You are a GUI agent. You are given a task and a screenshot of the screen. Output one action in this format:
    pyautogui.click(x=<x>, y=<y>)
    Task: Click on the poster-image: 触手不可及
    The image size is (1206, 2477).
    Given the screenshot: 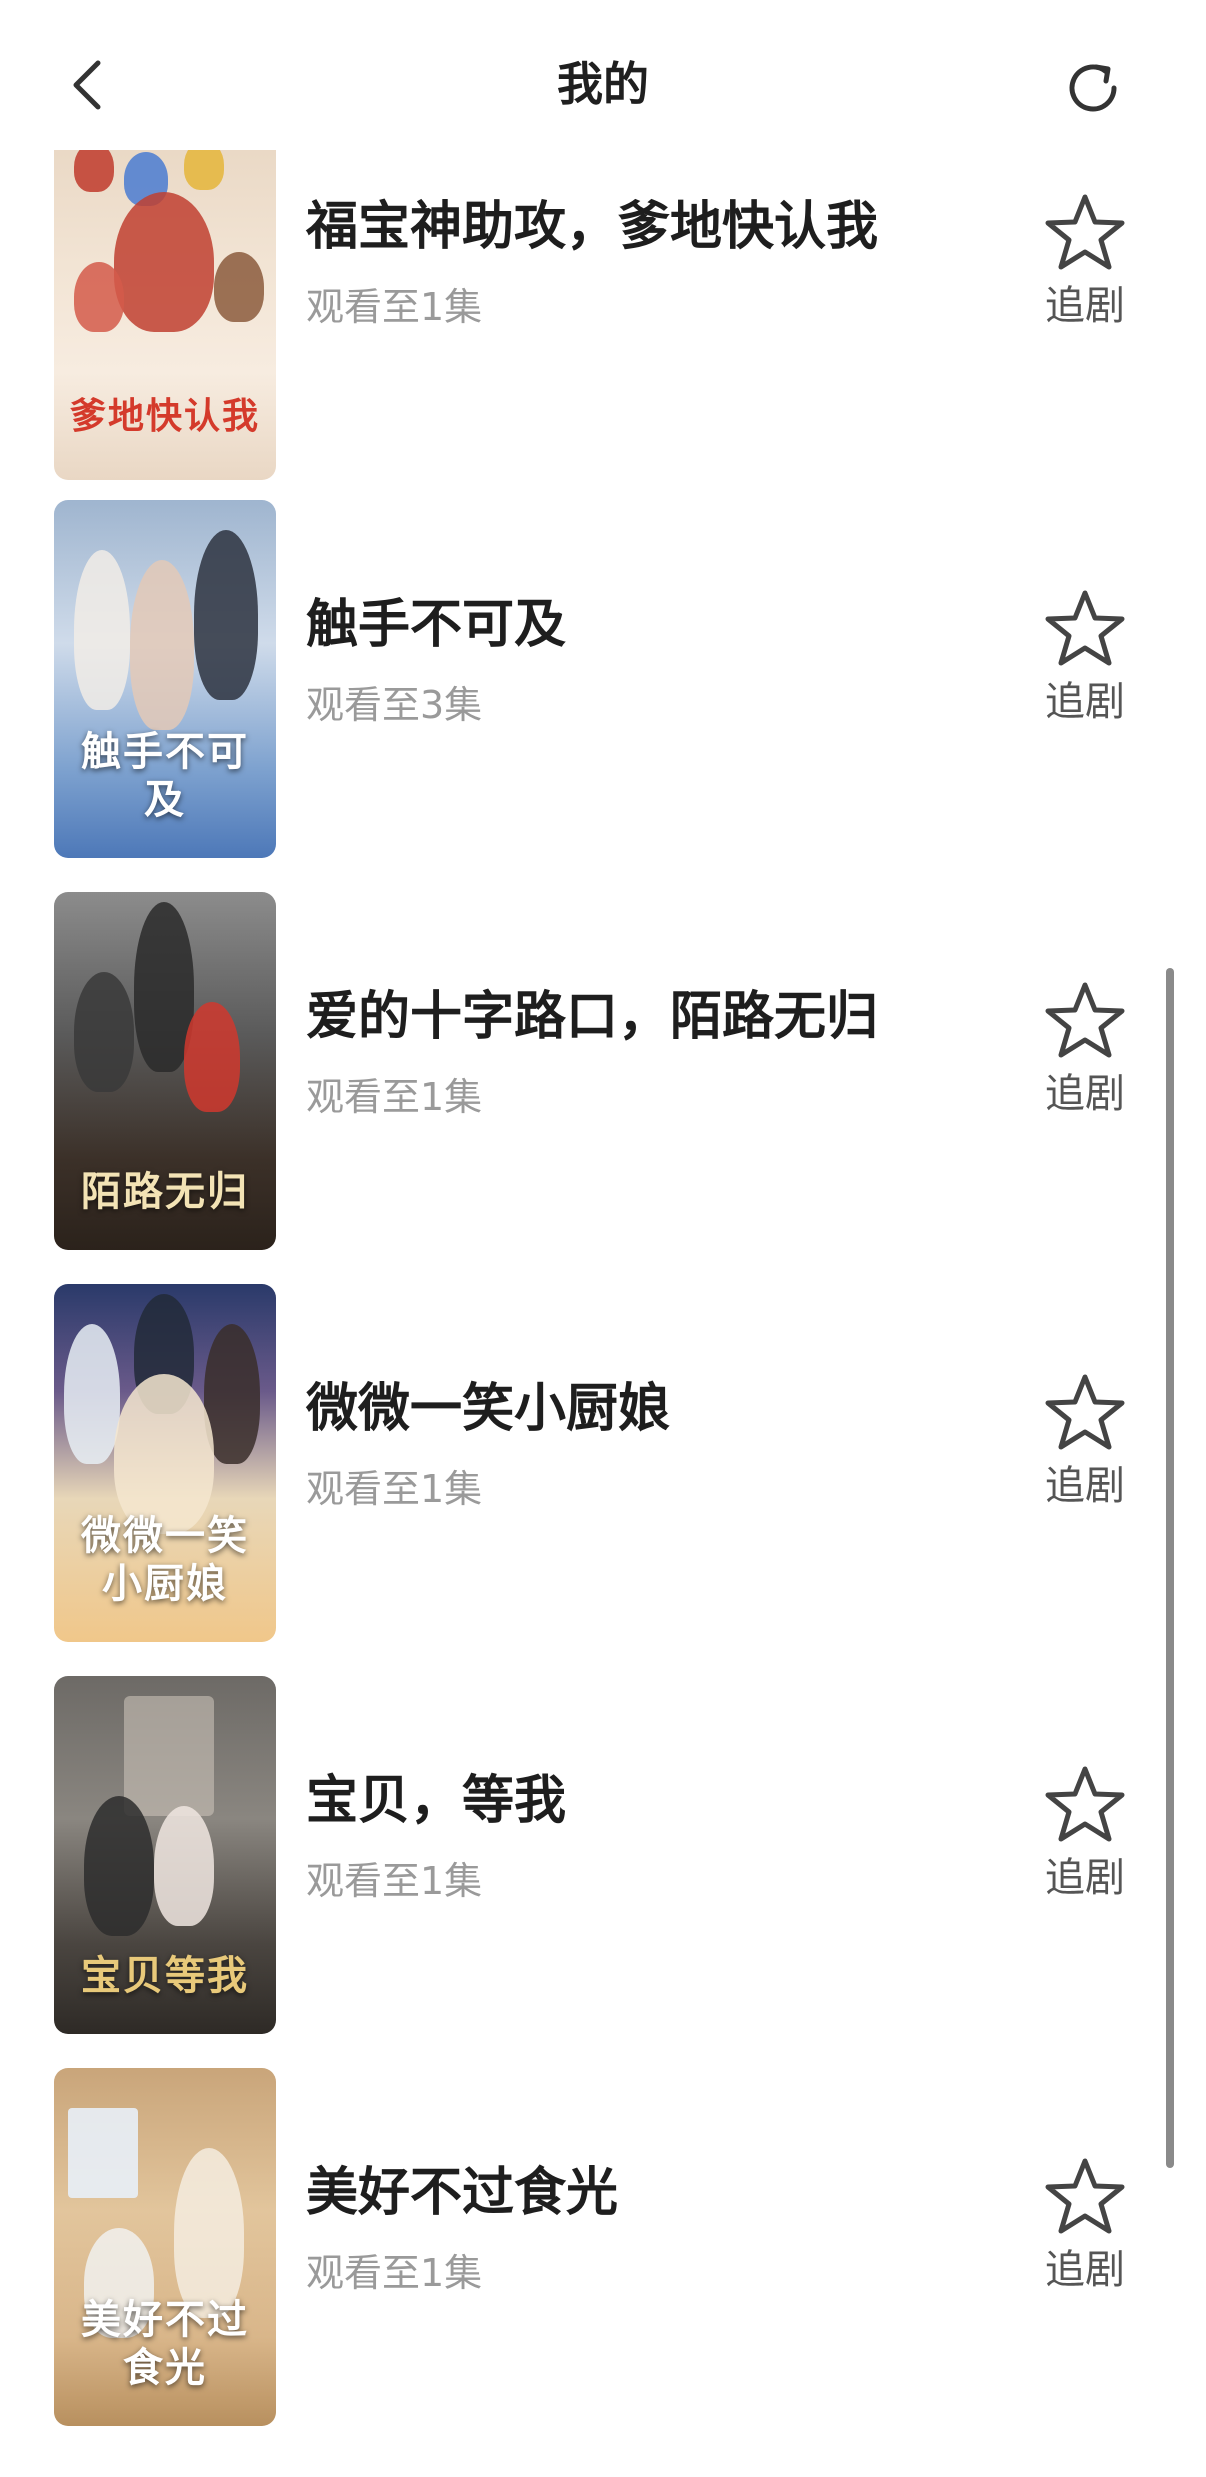 What is the action you would take?
    pyautogui.click(x=165, y=679)
    